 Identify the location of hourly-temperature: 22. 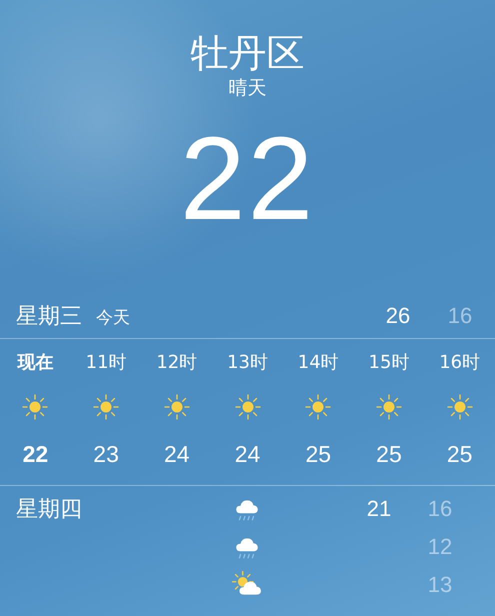
(35, 454).